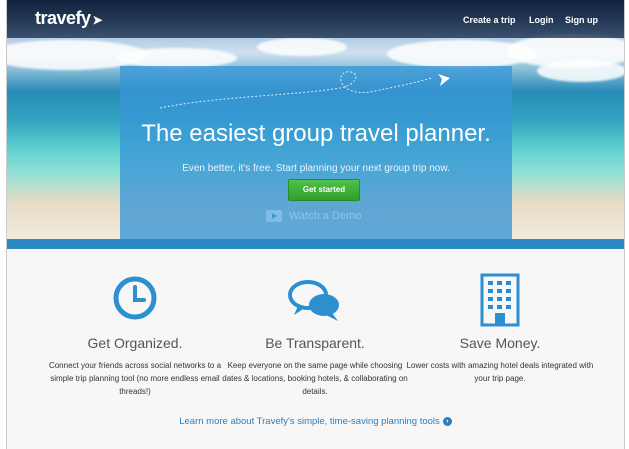 Image resolution: width=629 pixels, height=449 pixels. Describe the element at coordinates (274, 216) in the screenshot. I see `play-icon` at that location.